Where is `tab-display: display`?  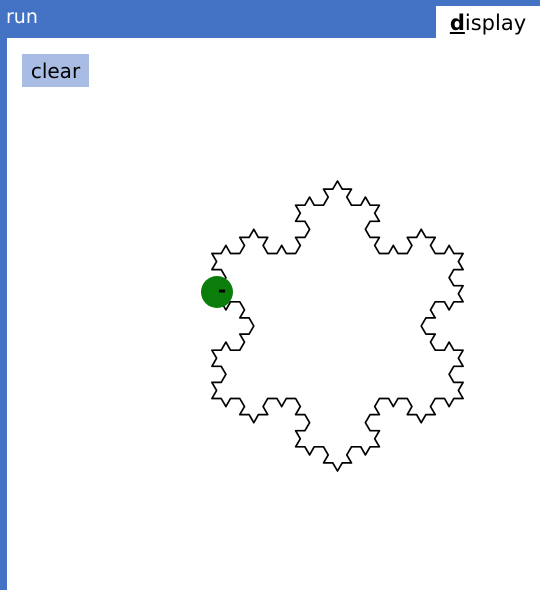 tab-display: display is located at coordinates (488, 22).